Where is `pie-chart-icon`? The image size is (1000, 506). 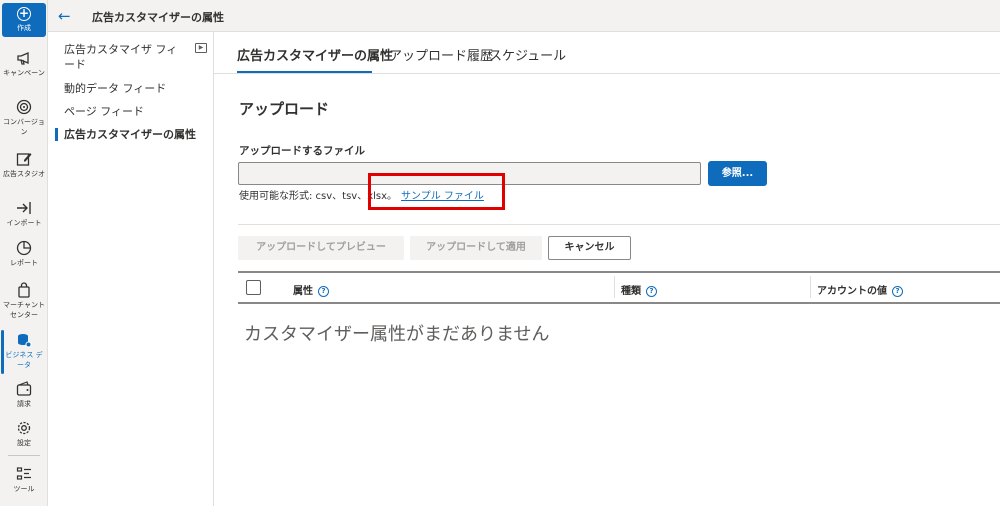 pie-chart-icon is located at coordinates (24, 248).